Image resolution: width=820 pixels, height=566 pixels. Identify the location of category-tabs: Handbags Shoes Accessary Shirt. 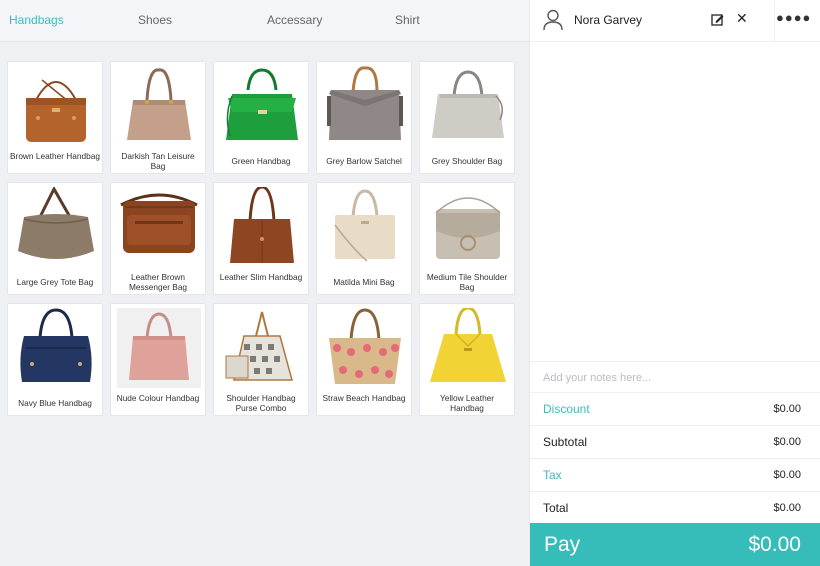
(264, 21).